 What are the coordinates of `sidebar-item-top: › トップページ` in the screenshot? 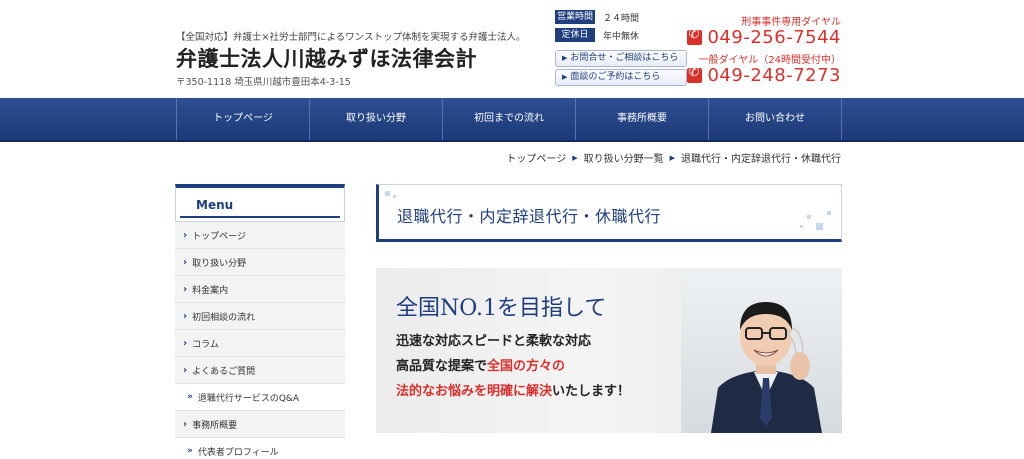 It's located at (260, 235).